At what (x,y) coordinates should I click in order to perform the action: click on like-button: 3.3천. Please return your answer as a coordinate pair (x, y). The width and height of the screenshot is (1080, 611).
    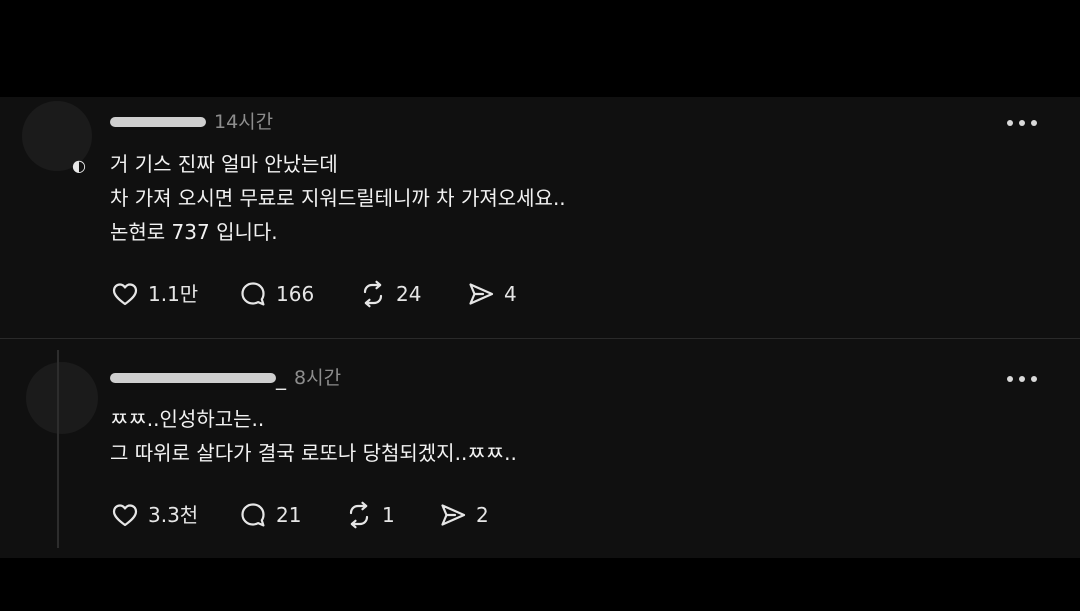
    Looking at the image, I should click on (154, 515).